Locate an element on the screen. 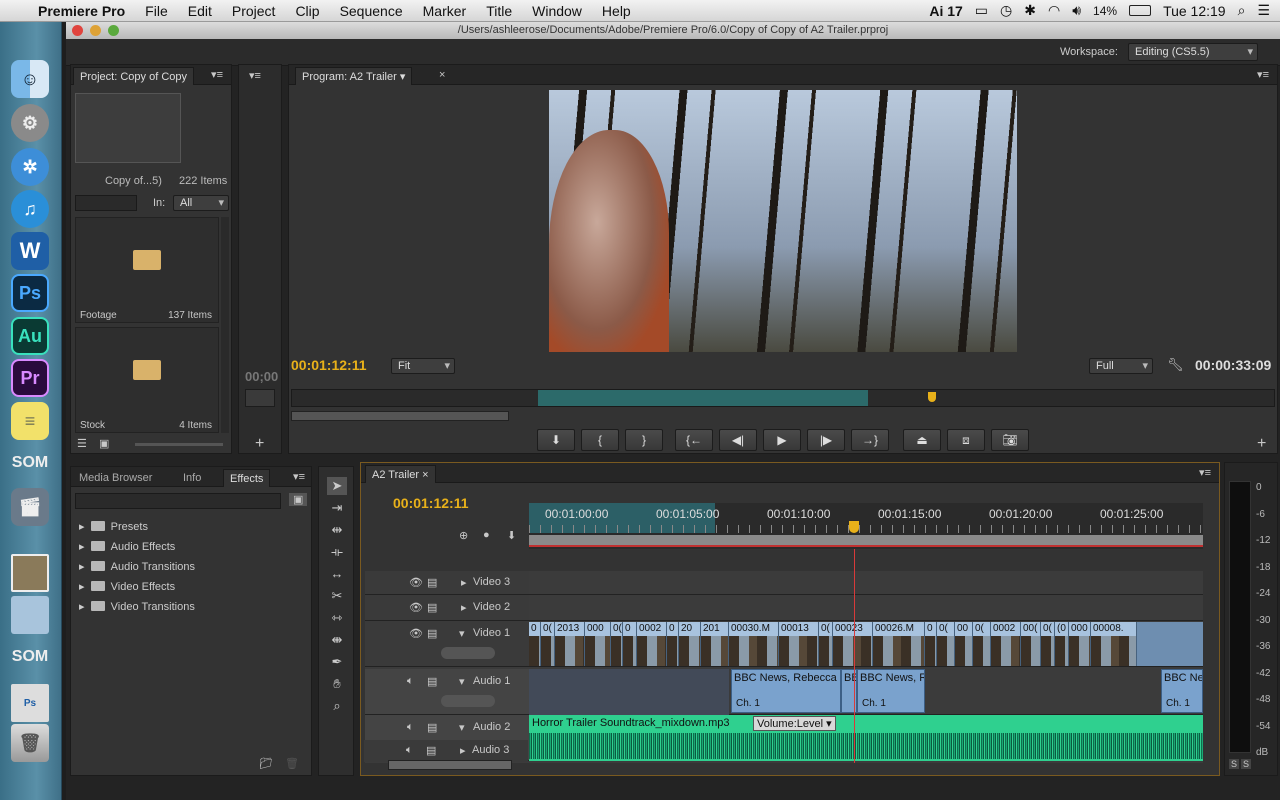  video-clip: 00023 is located at coordinates (853, 644).